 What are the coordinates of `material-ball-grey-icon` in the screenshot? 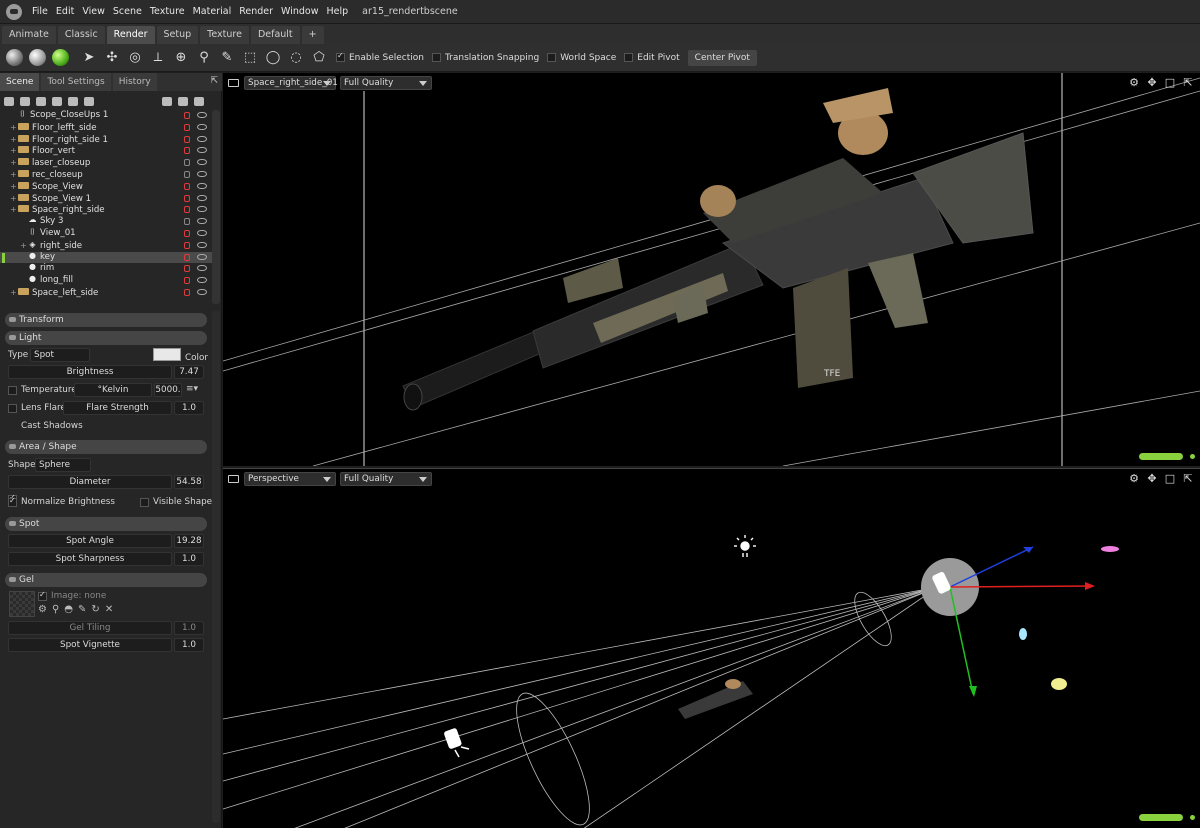 It's located at (14, 58).